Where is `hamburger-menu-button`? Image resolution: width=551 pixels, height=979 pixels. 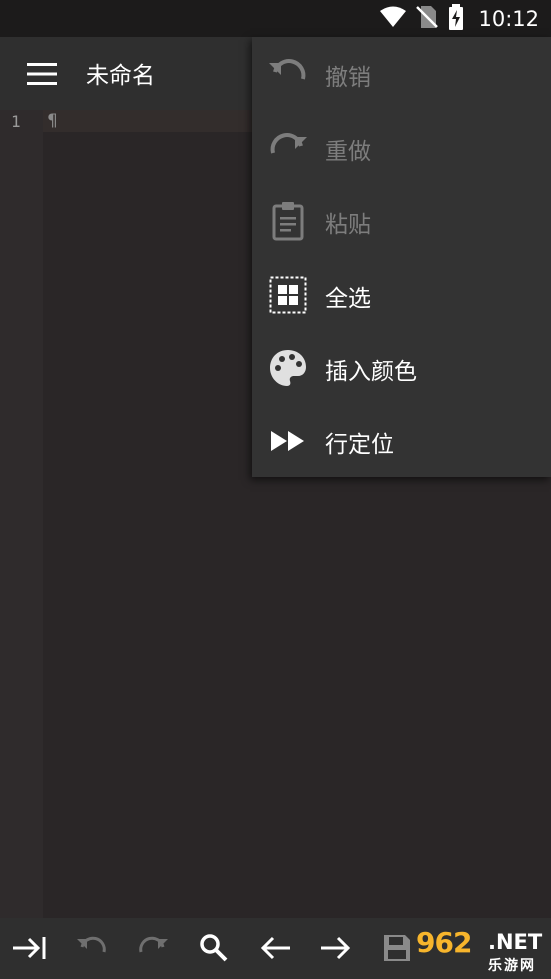 hamburger-menu-button is located at coordinates (42, 74).